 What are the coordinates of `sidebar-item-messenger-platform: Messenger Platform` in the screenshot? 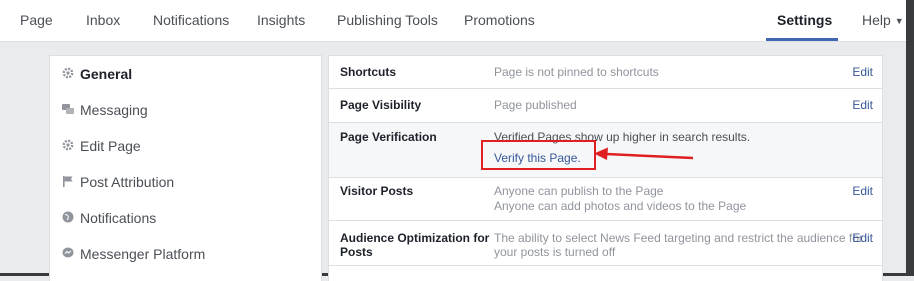 It's located at (185, 254).